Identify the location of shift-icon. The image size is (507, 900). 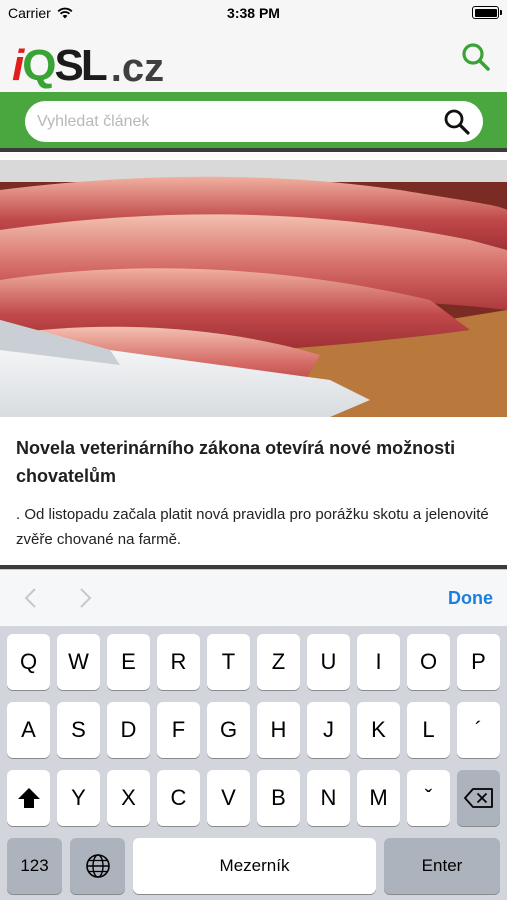
(28, 798).